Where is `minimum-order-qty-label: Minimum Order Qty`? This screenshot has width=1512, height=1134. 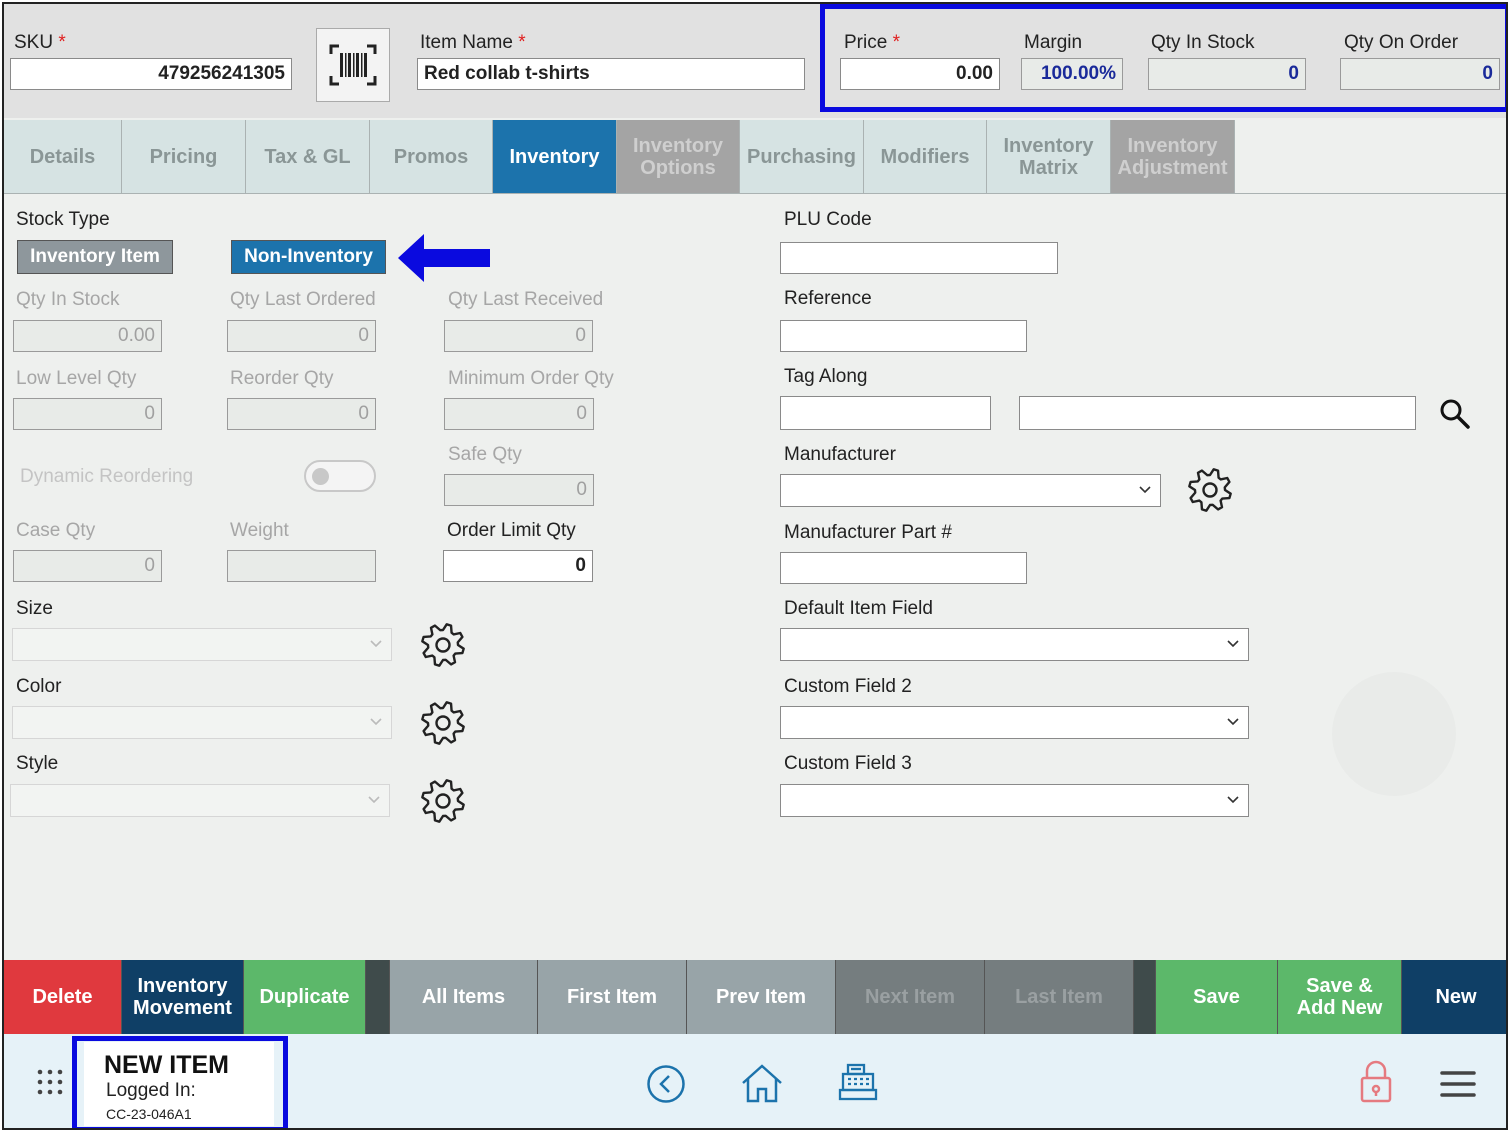 minimum-order-qty-label: Minimum Order Qty is located at coordinates (531, 378).